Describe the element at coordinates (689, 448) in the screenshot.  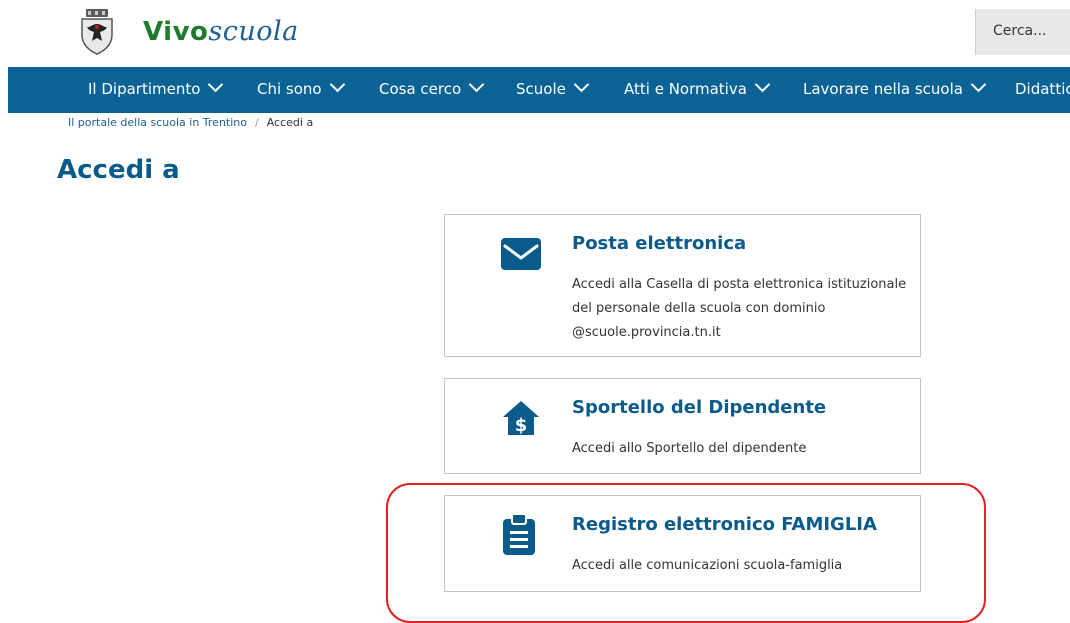
I see `card-description: Accedi allo Sportello del dipendente` at that location.